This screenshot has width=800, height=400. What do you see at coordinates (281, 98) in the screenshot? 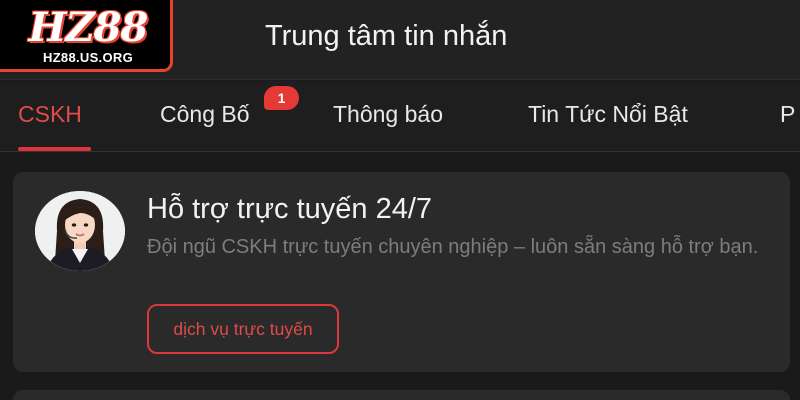
I see `unread-badge: 1` at bounding box center [281, 98].